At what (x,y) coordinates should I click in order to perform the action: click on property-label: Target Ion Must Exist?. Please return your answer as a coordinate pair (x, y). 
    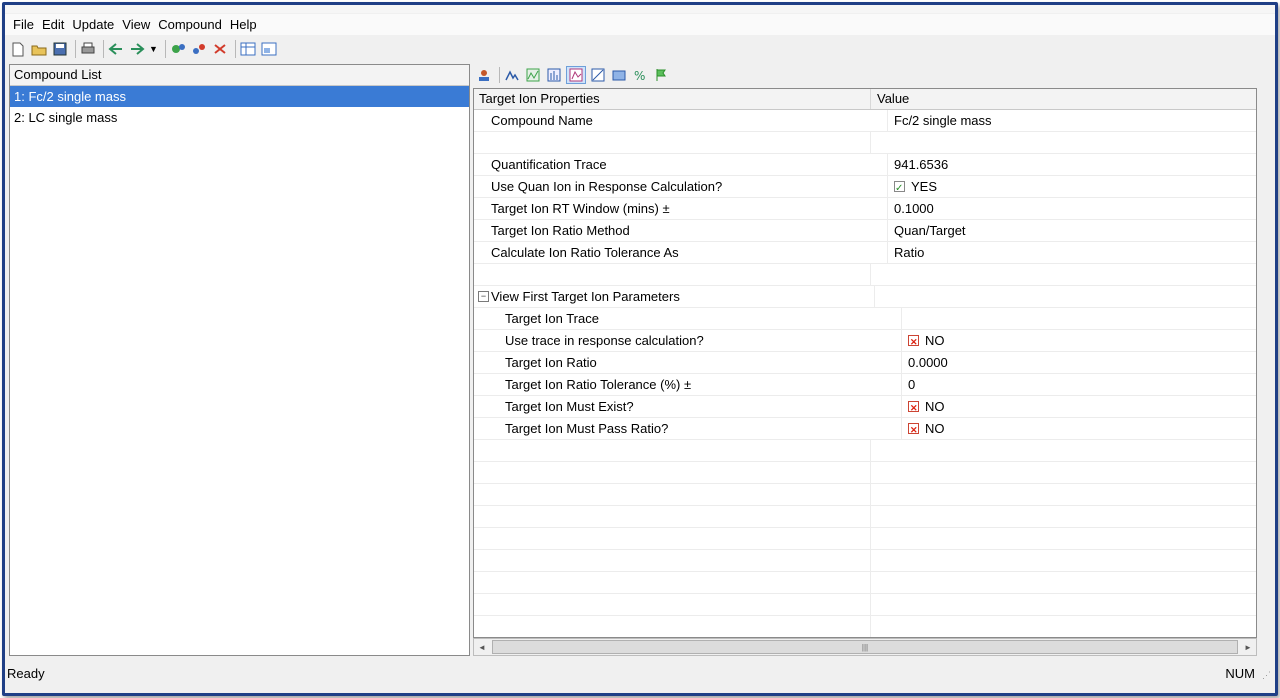
    Looking at the image, I should click on (569, 406).